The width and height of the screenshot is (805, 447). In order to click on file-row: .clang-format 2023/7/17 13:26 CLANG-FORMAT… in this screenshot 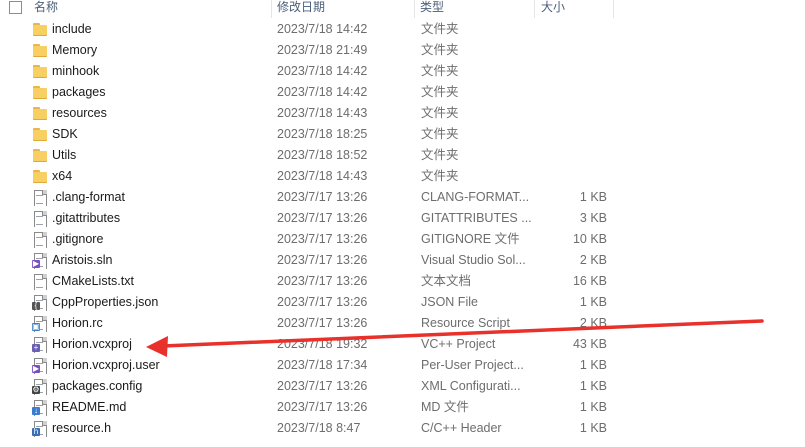, I will do `click(402, 197)`.